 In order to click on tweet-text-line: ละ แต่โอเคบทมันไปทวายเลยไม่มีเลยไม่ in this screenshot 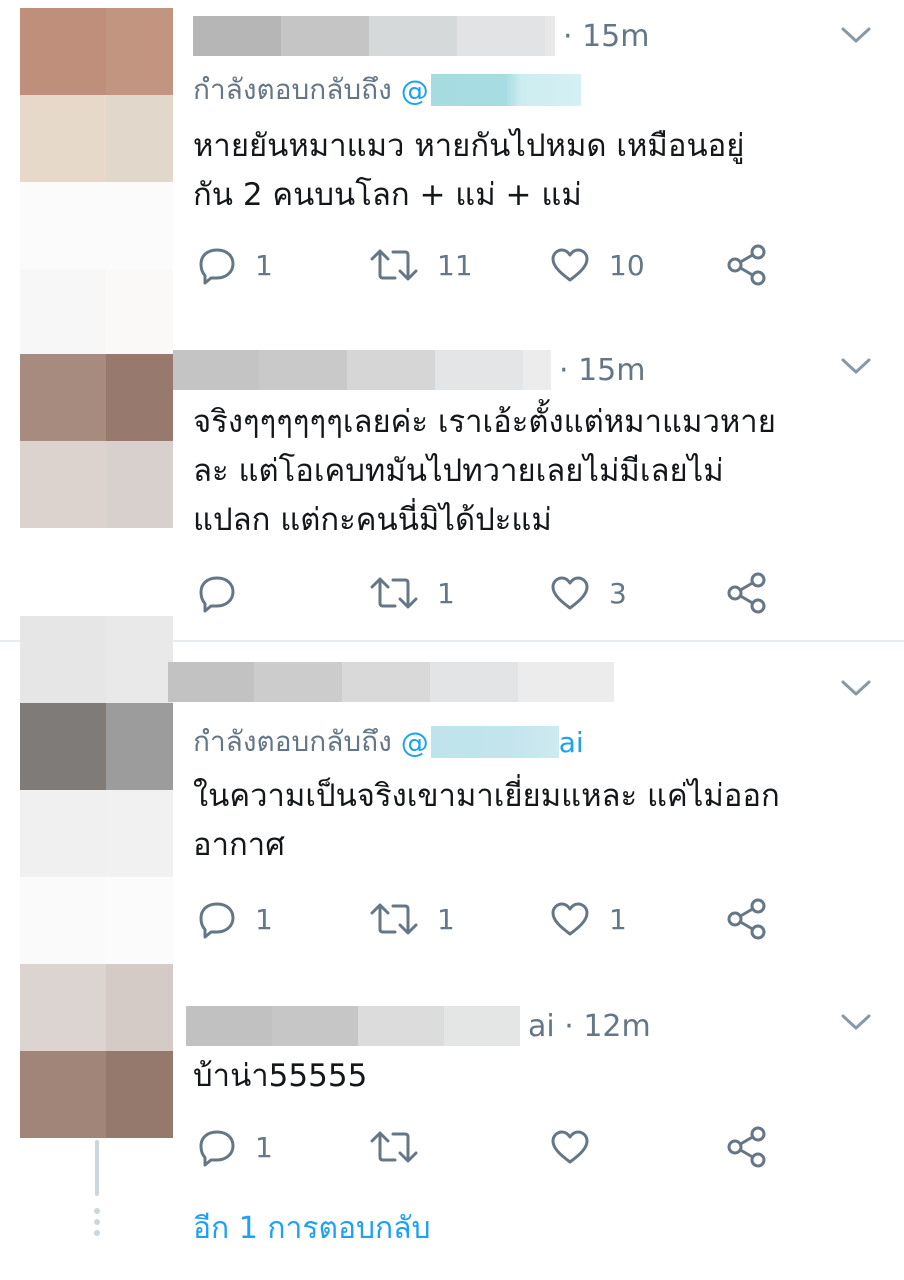, I will do `click(458, 471)`.